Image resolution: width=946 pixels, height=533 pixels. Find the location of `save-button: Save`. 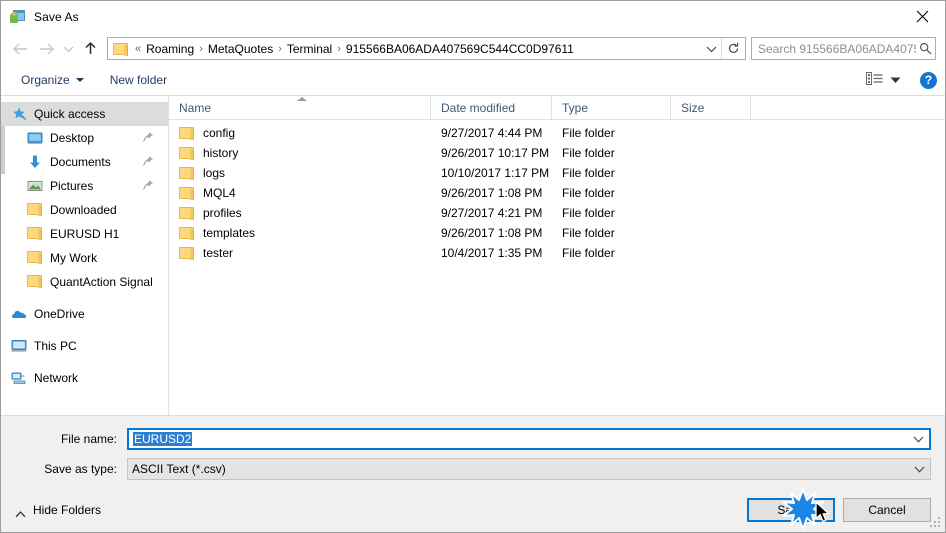

save-button: Save is located at coordinates (791, 510).